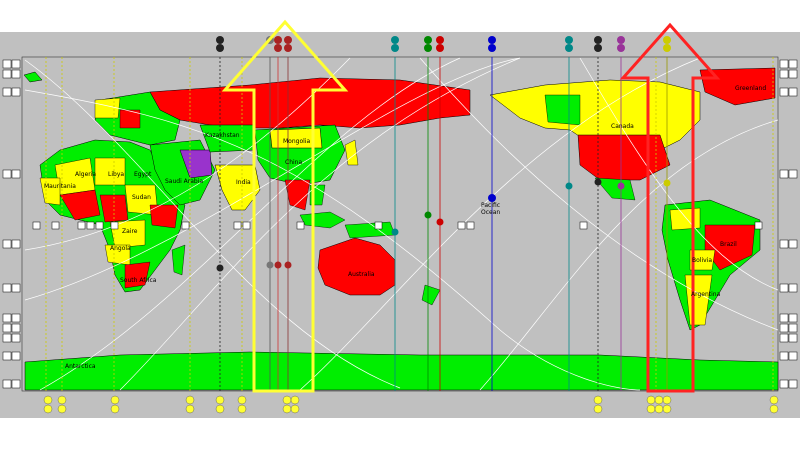  I want to click on label-canada: Canada, so click(622, 126).